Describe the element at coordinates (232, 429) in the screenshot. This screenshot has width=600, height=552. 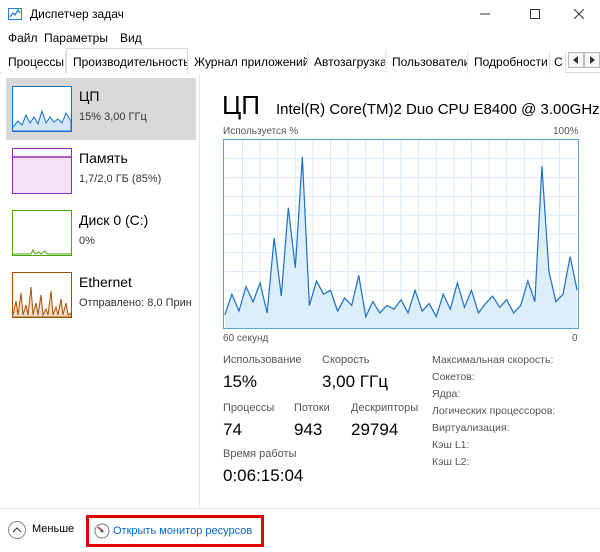
I see `processes-value: 74` at that location.